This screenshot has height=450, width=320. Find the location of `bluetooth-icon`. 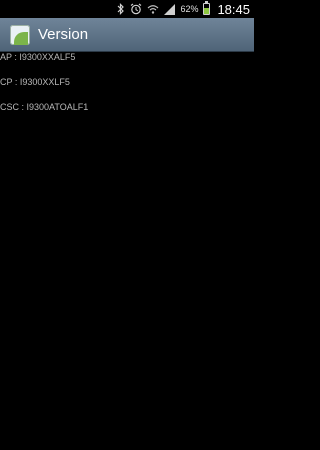

bluetooth-icon is located at coordinates (121, 9).